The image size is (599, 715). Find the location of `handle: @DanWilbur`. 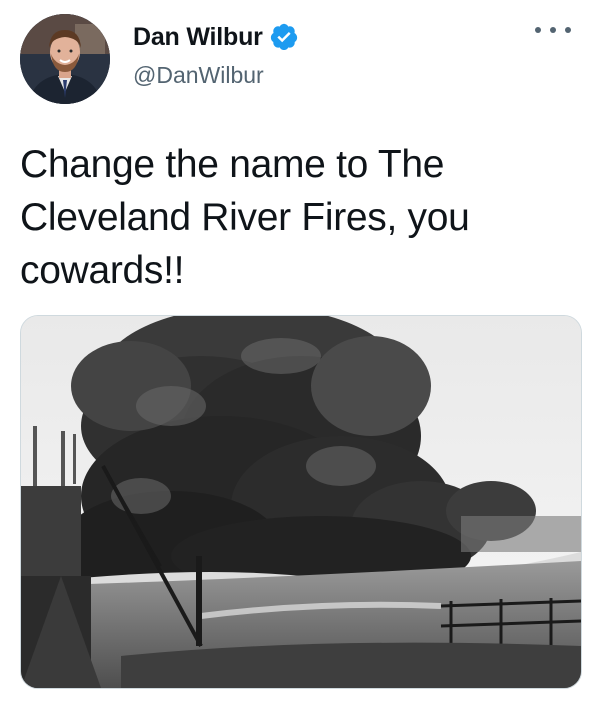

handle: @DanWilbur is located at coordinates (198, 75).